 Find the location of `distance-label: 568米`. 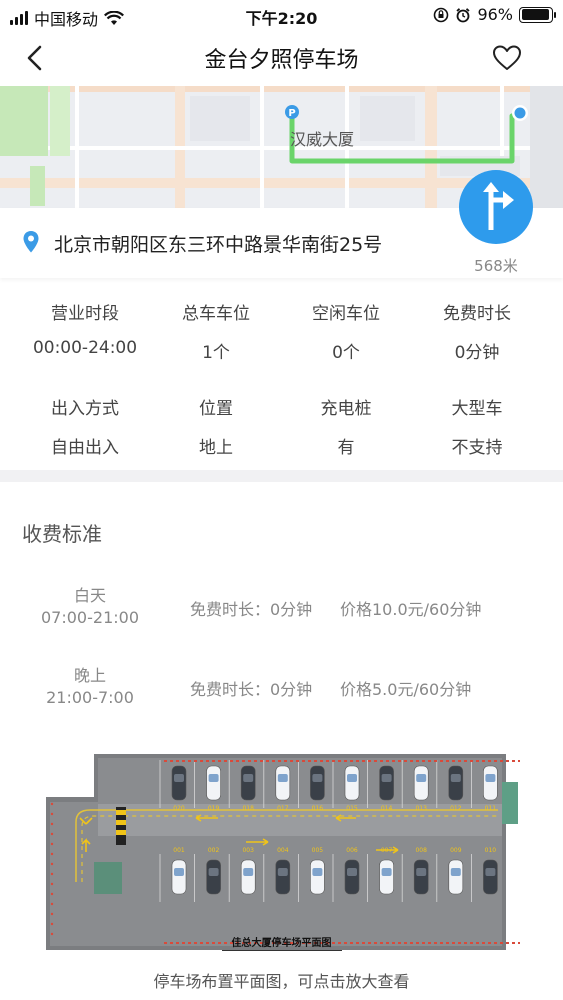

distance-label: 568米 is located at coordinates (496, 266).